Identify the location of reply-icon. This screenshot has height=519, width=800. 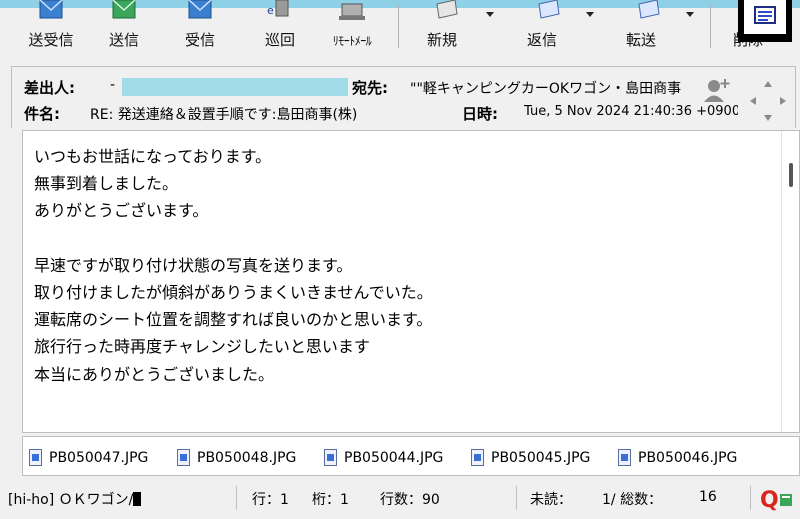
(549, 9).